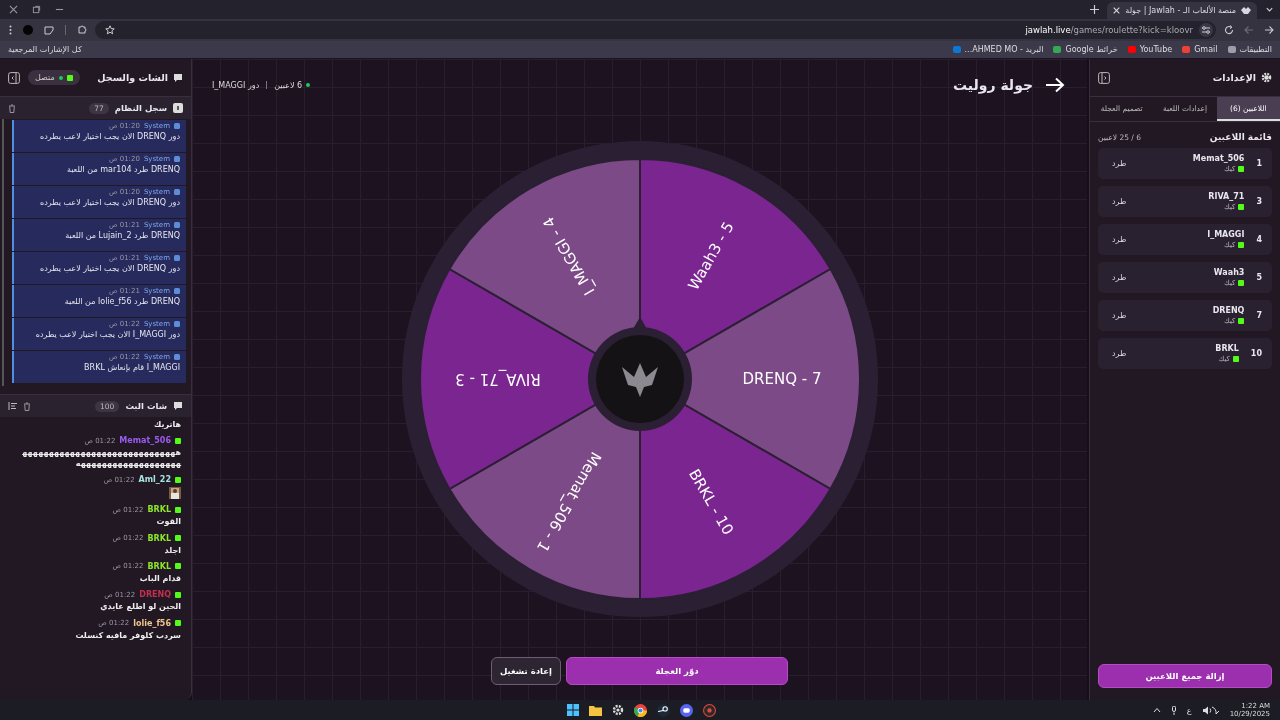 This screenshot has height=720, width=1280. Describe the element at coordinates (1109, 30) in the screenshot. I see `url-text: jawlah.live/games/roulette?kick=kloovr` at that location.